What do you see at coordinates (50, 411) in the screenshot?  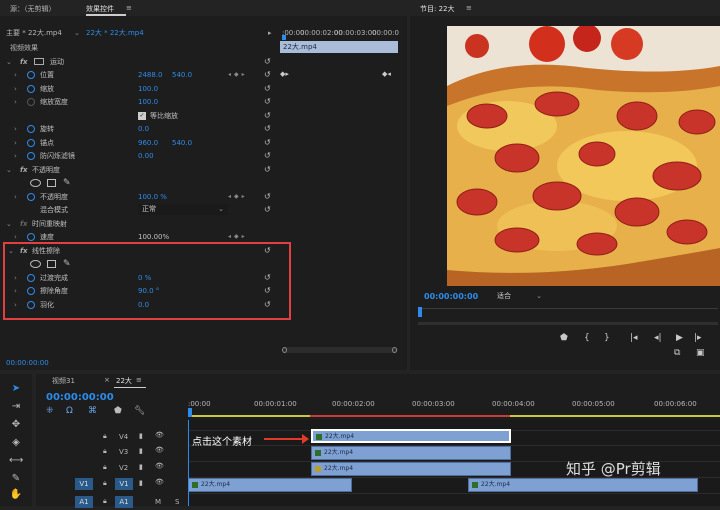 I see `nest-icon: ⁜` at bounding box center [50, 411].